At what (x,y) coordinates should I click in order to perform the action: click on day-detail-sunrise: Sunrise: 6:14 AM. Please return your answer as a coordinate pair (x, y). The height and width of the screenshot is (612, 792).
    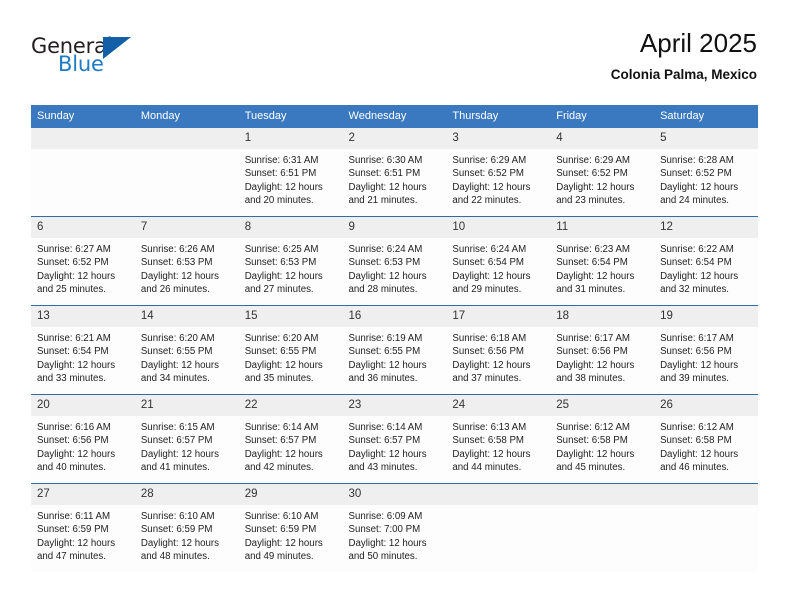
    Looking at the image, I should click on (281, 427).